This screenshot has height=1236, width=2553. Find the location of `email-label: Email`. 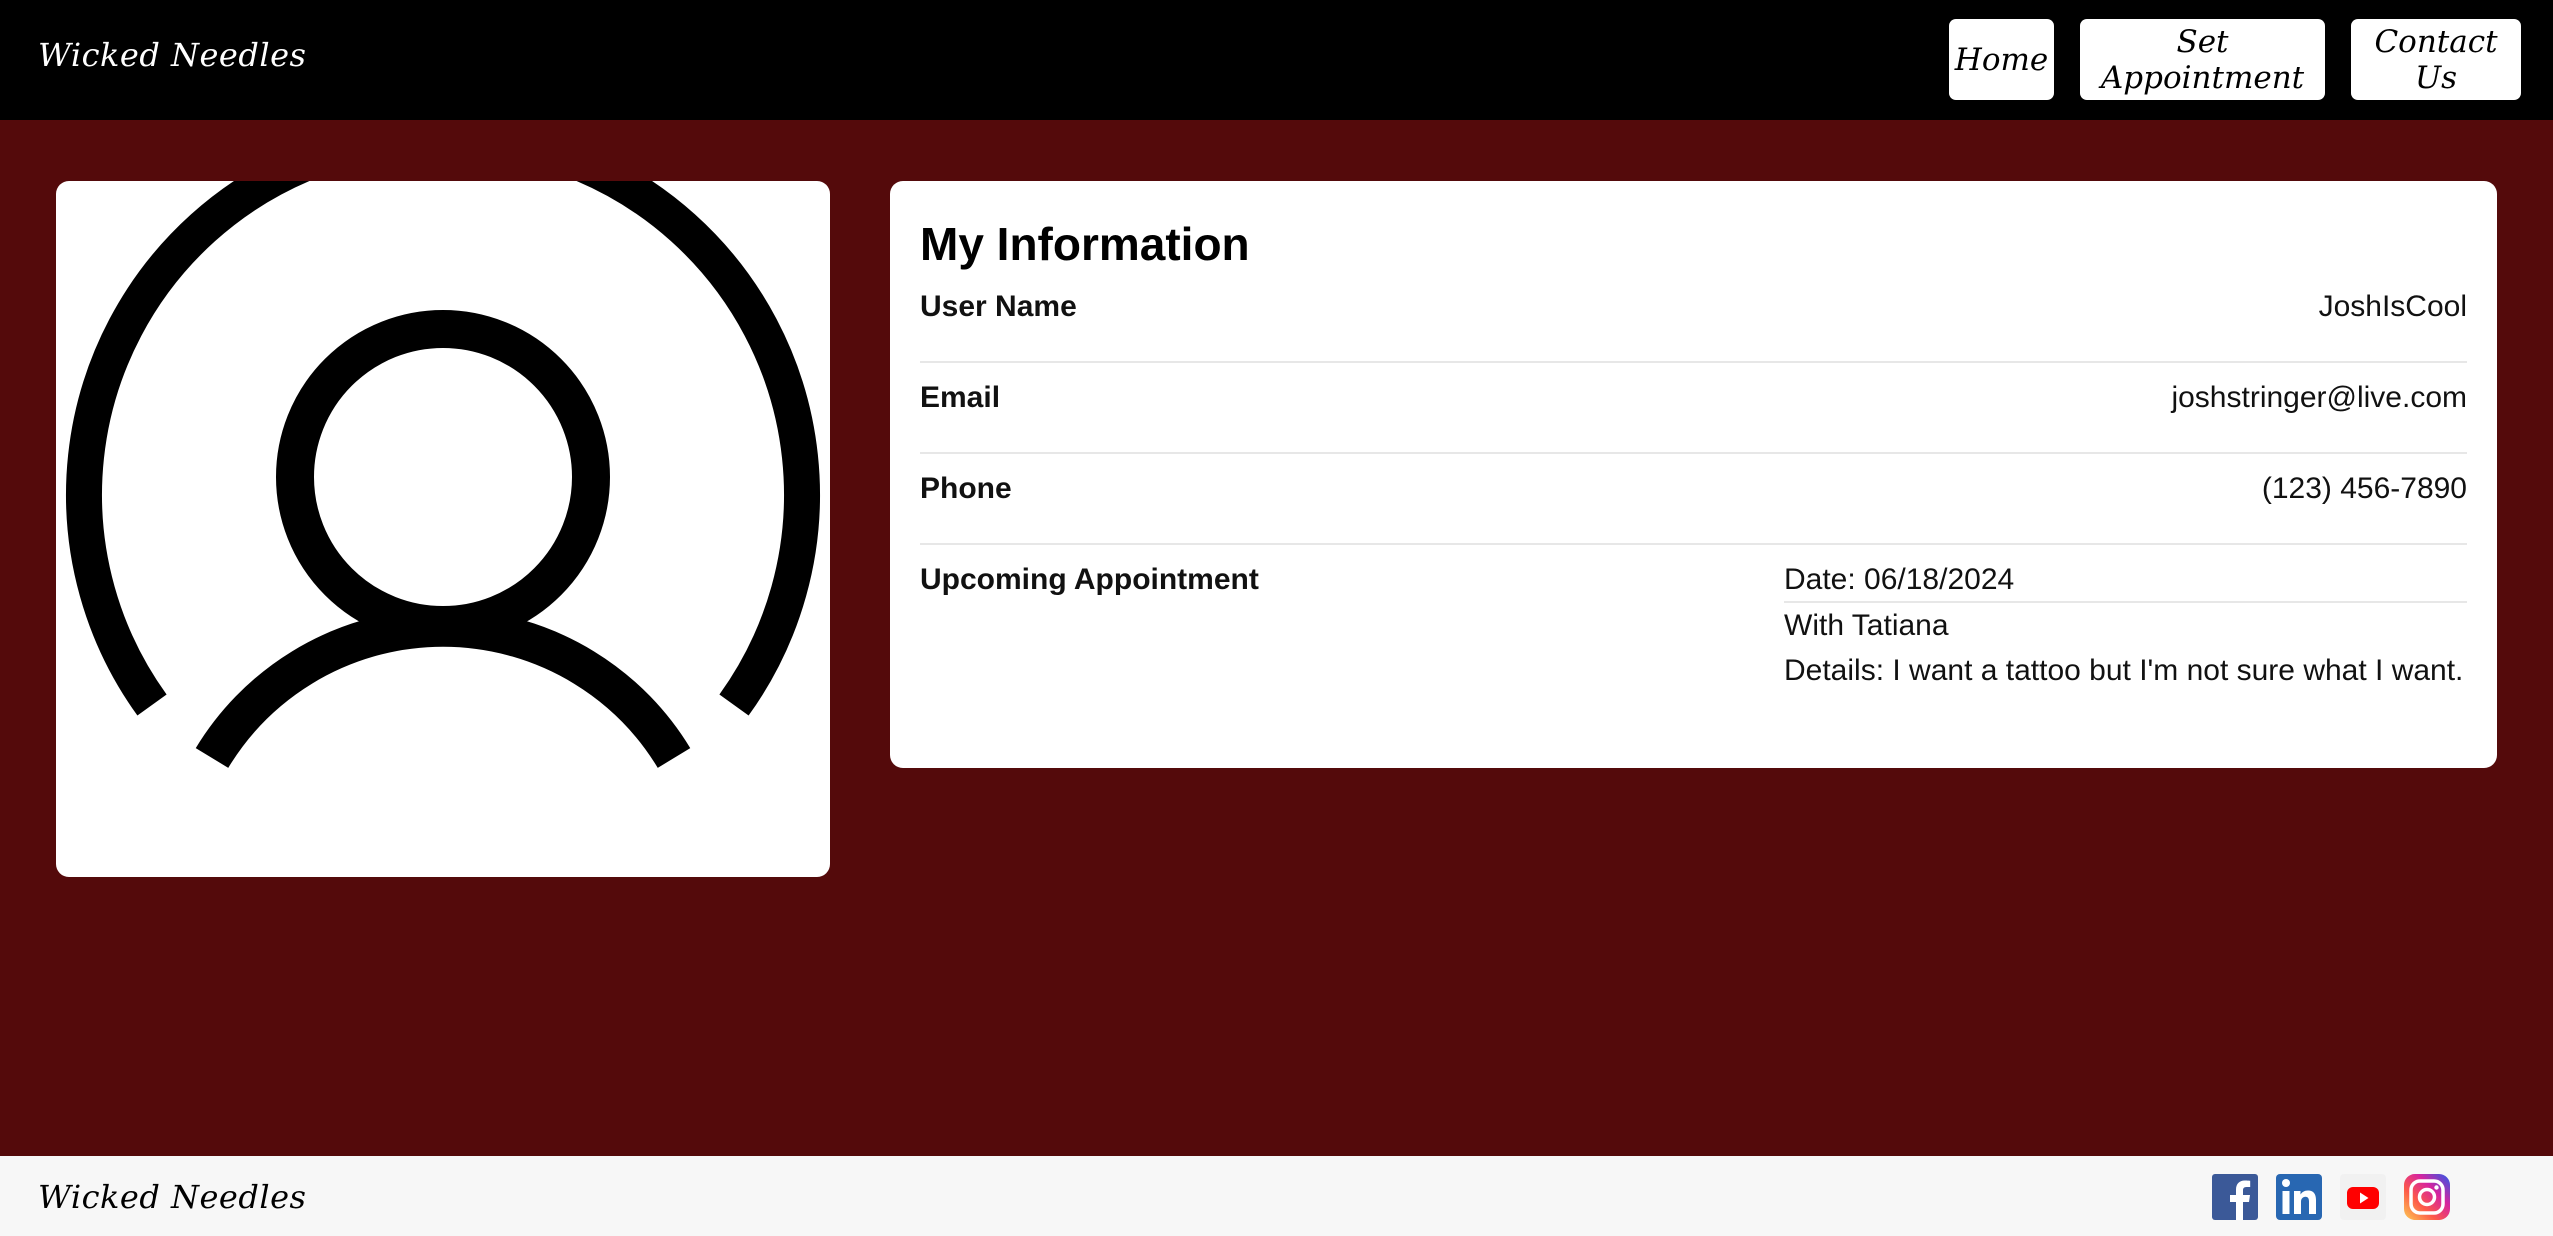

email-label: Email is located at coordinates (960, 397).